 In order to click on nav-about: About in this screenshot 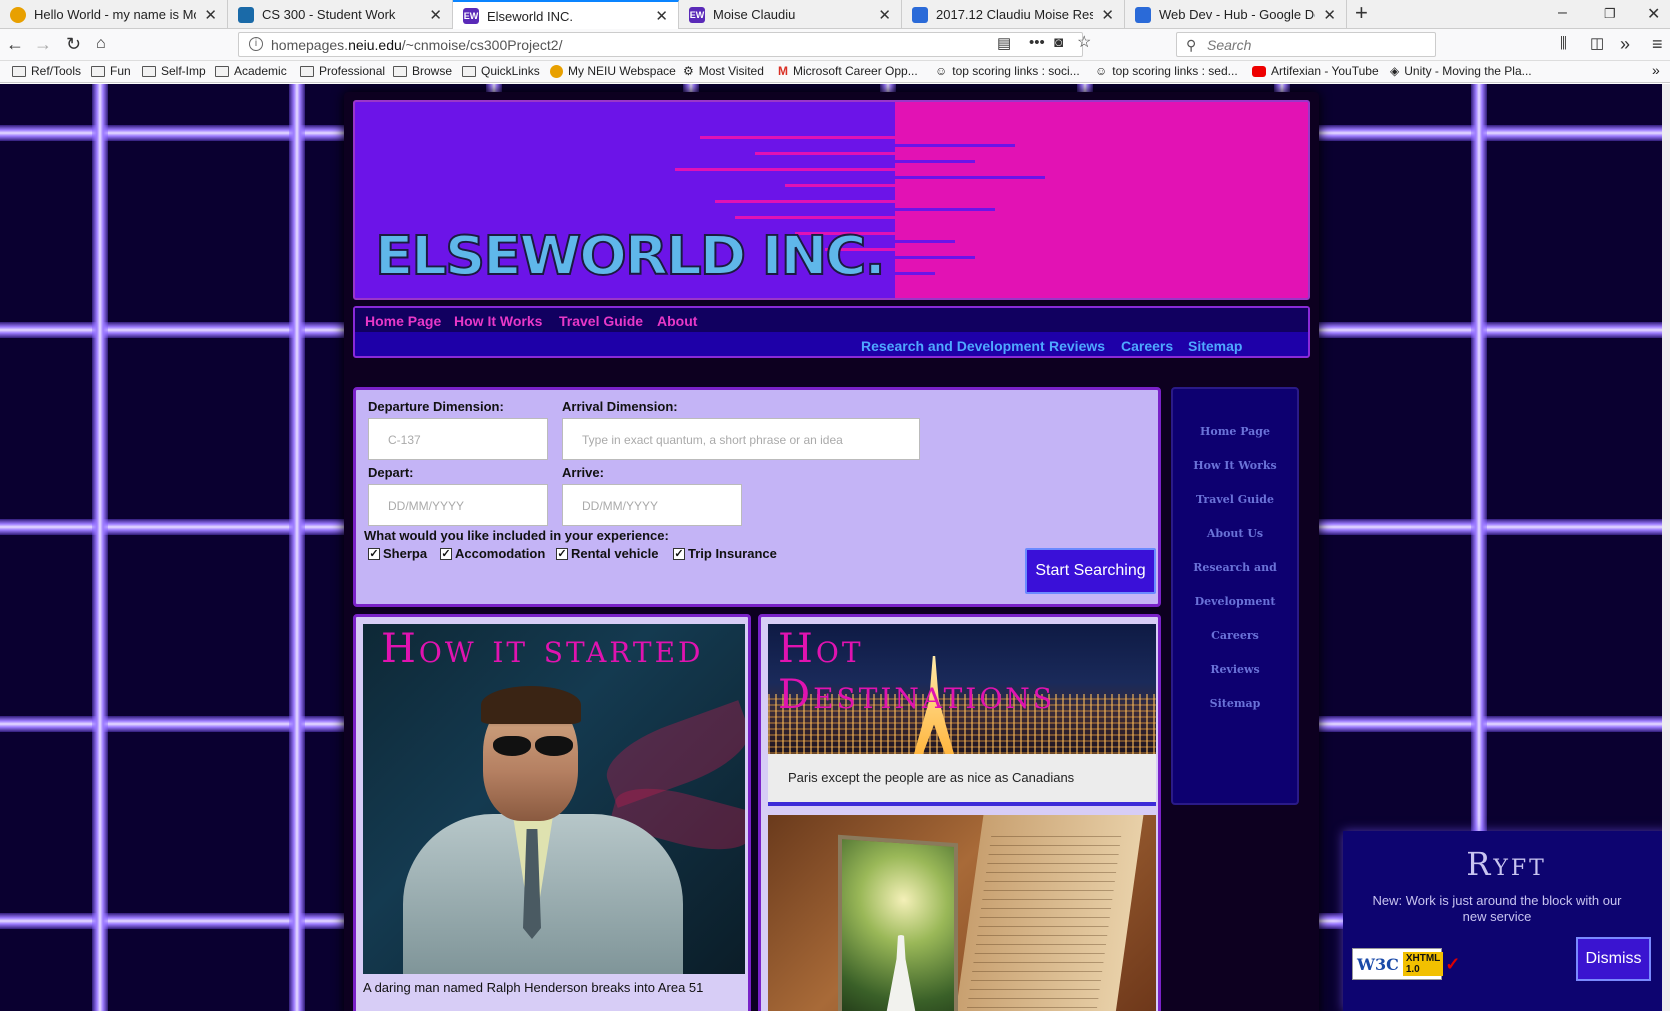, I will do `click(677, 321)`.